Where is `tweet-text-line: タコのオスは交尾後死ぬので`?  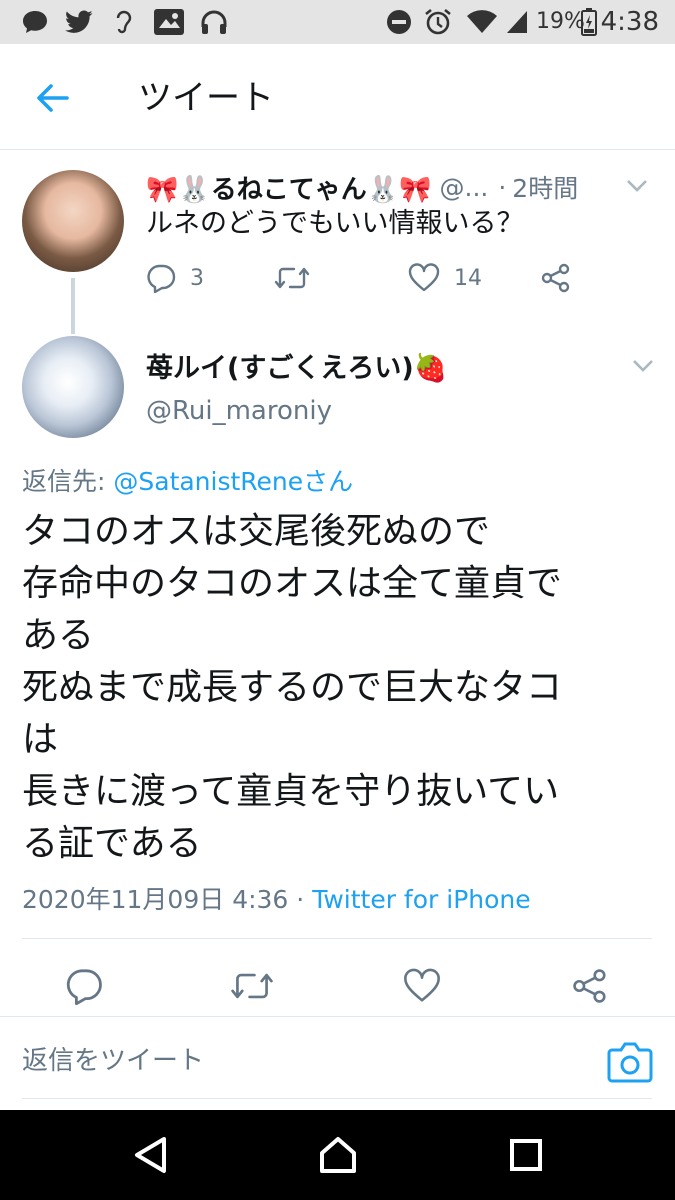
tweet-text-line: タコのオスは交尾後死ぬので is located at coordinates (256, 531).